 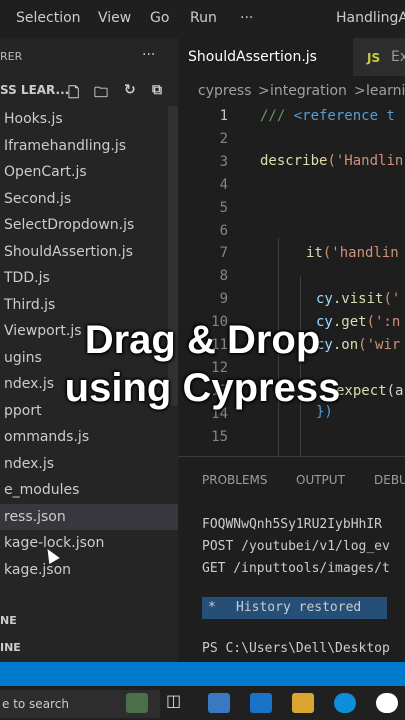 I want to click on video-title-line-1: Drag & Drop, so click(x=202, y=340).